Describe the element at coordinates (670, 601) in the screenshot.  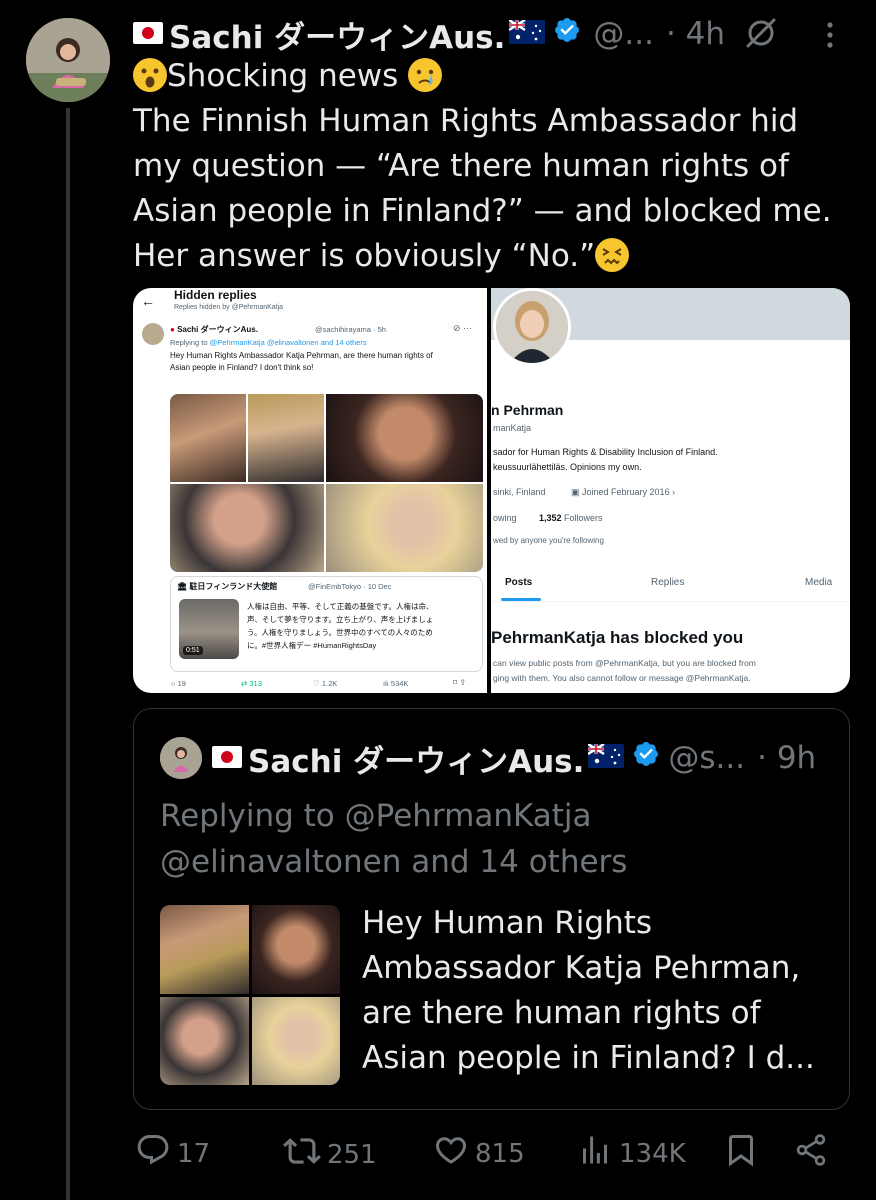
I see `tabs-divider` at that location.